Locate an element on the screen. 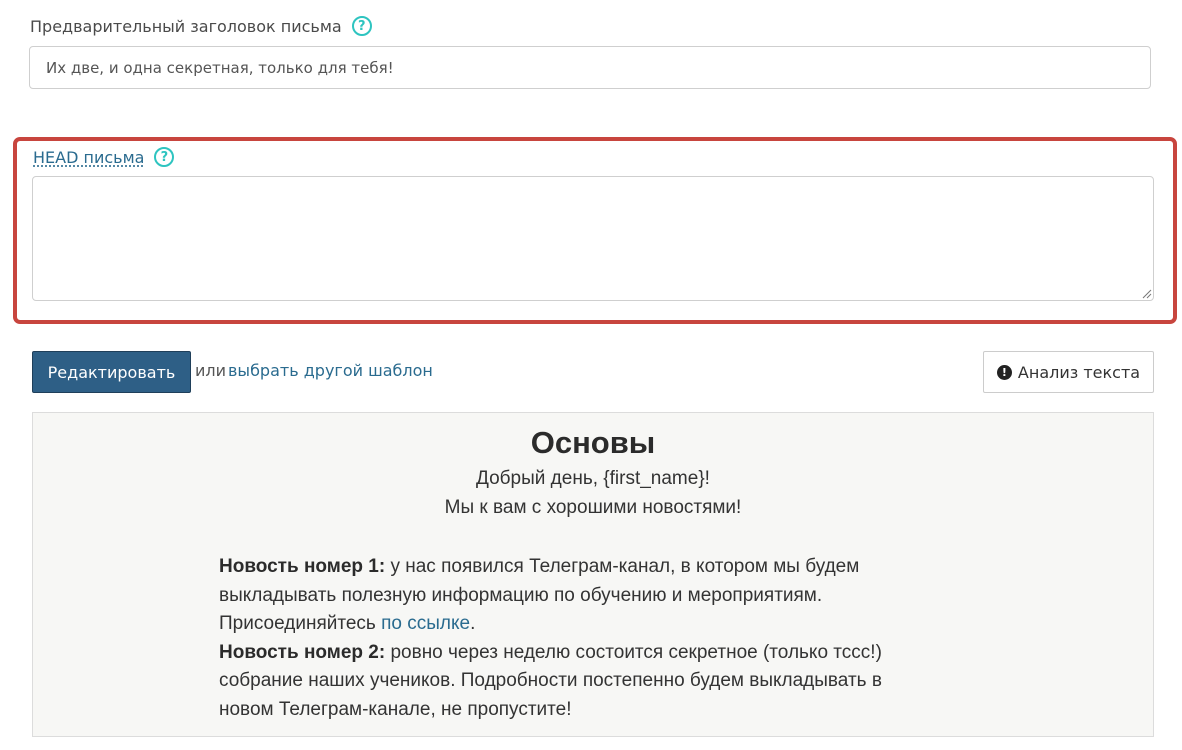 This screenshot has height=750, width=1182. preview-title: Основы is located at coordinates (593, 442).